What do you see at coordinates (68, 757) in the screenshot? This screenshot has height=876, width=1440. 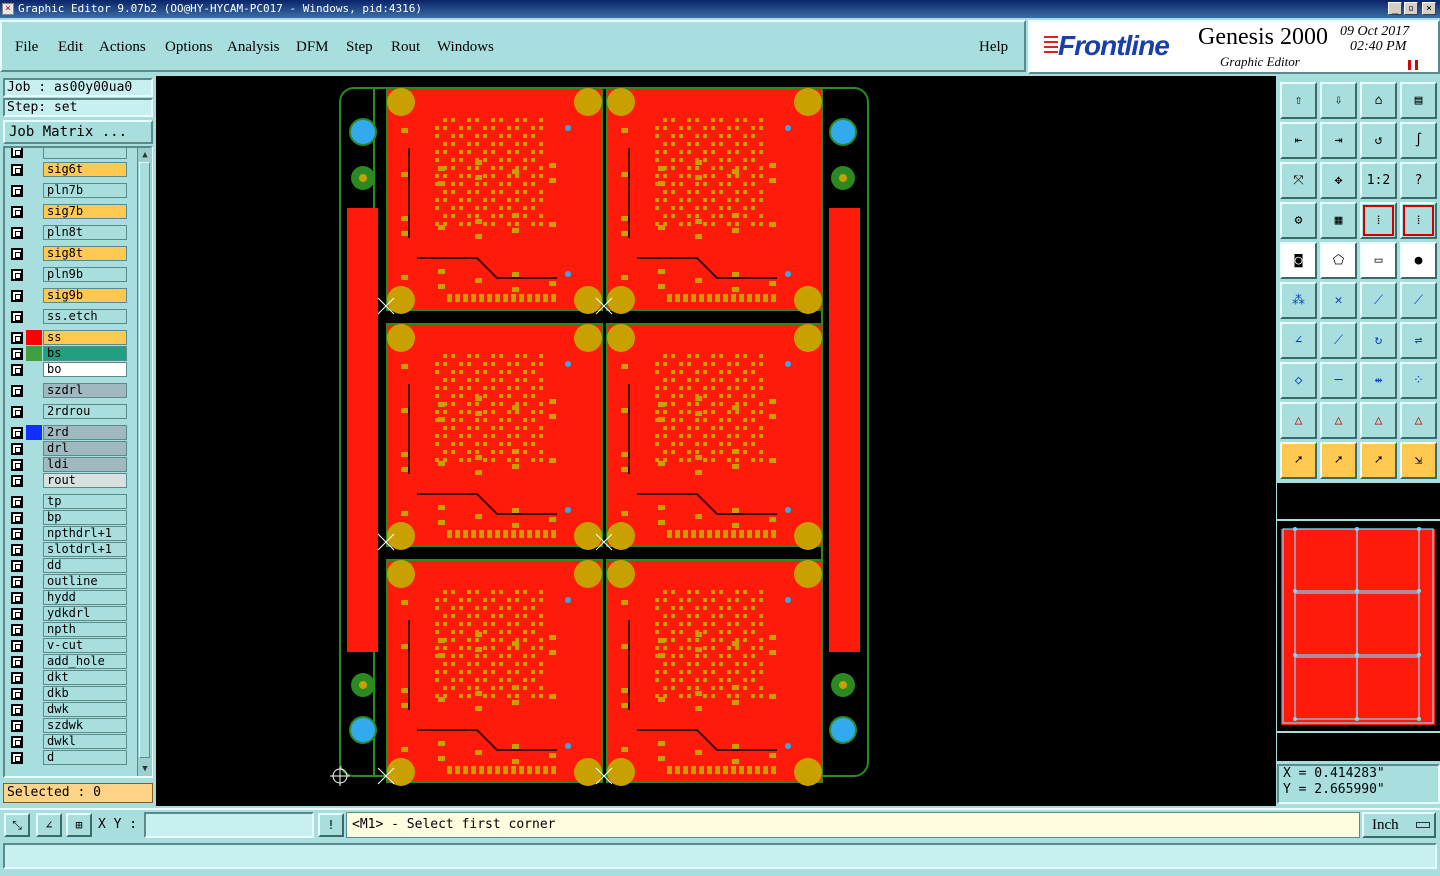 I see `layer-row: d` at bounding box center [68, 757].